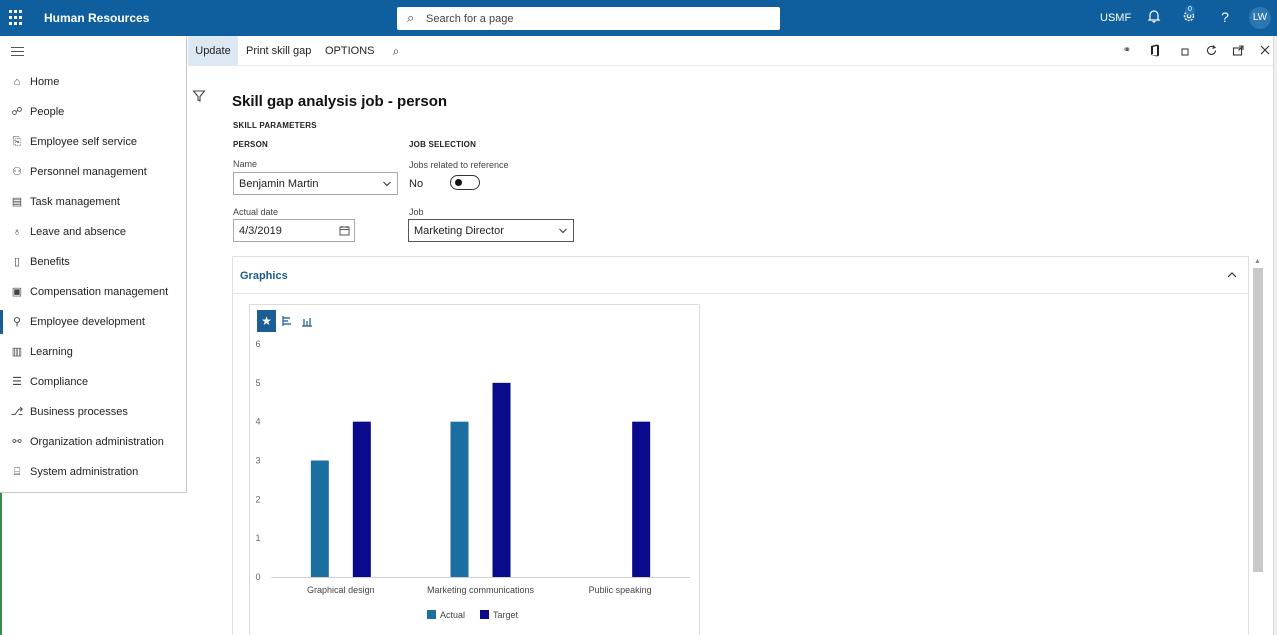 The image size is (1277, 635). I want to click on sidebar-item-label: Home, so click(45, 82).